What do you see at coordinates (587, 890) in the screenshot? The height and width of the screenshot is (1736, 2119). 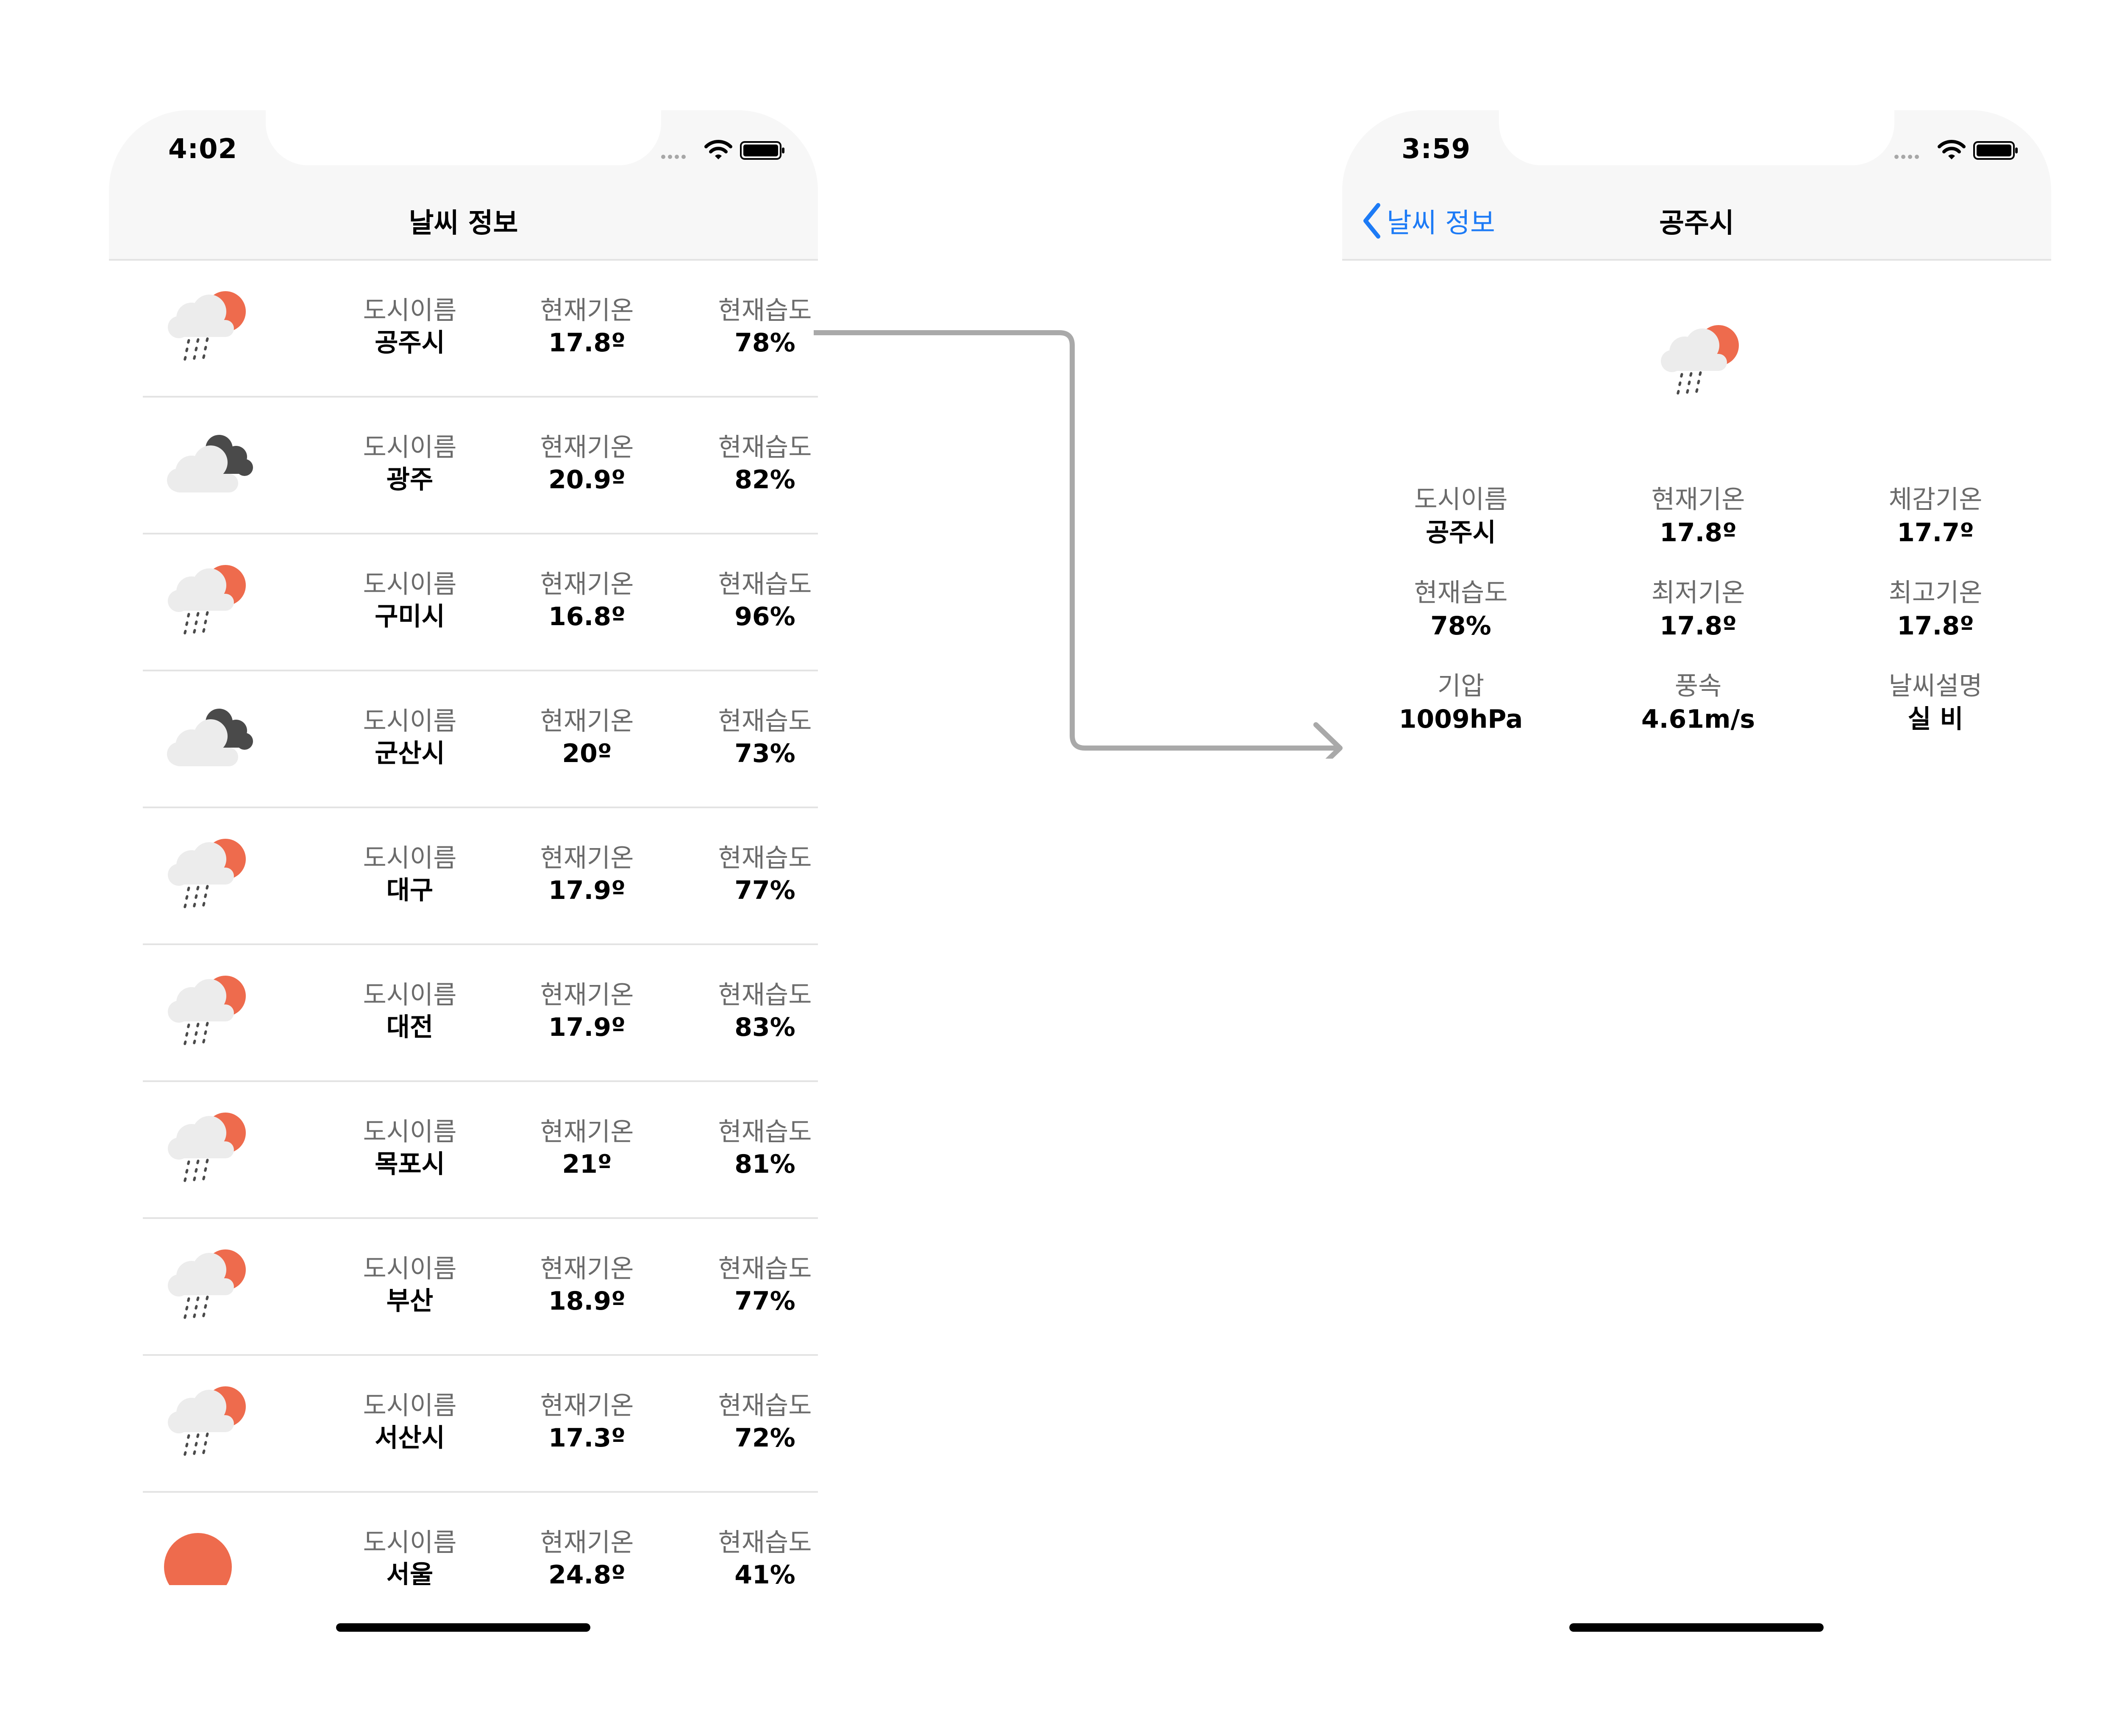 I see `temperature-value: 17.9º` at bounding box center [587, 890].